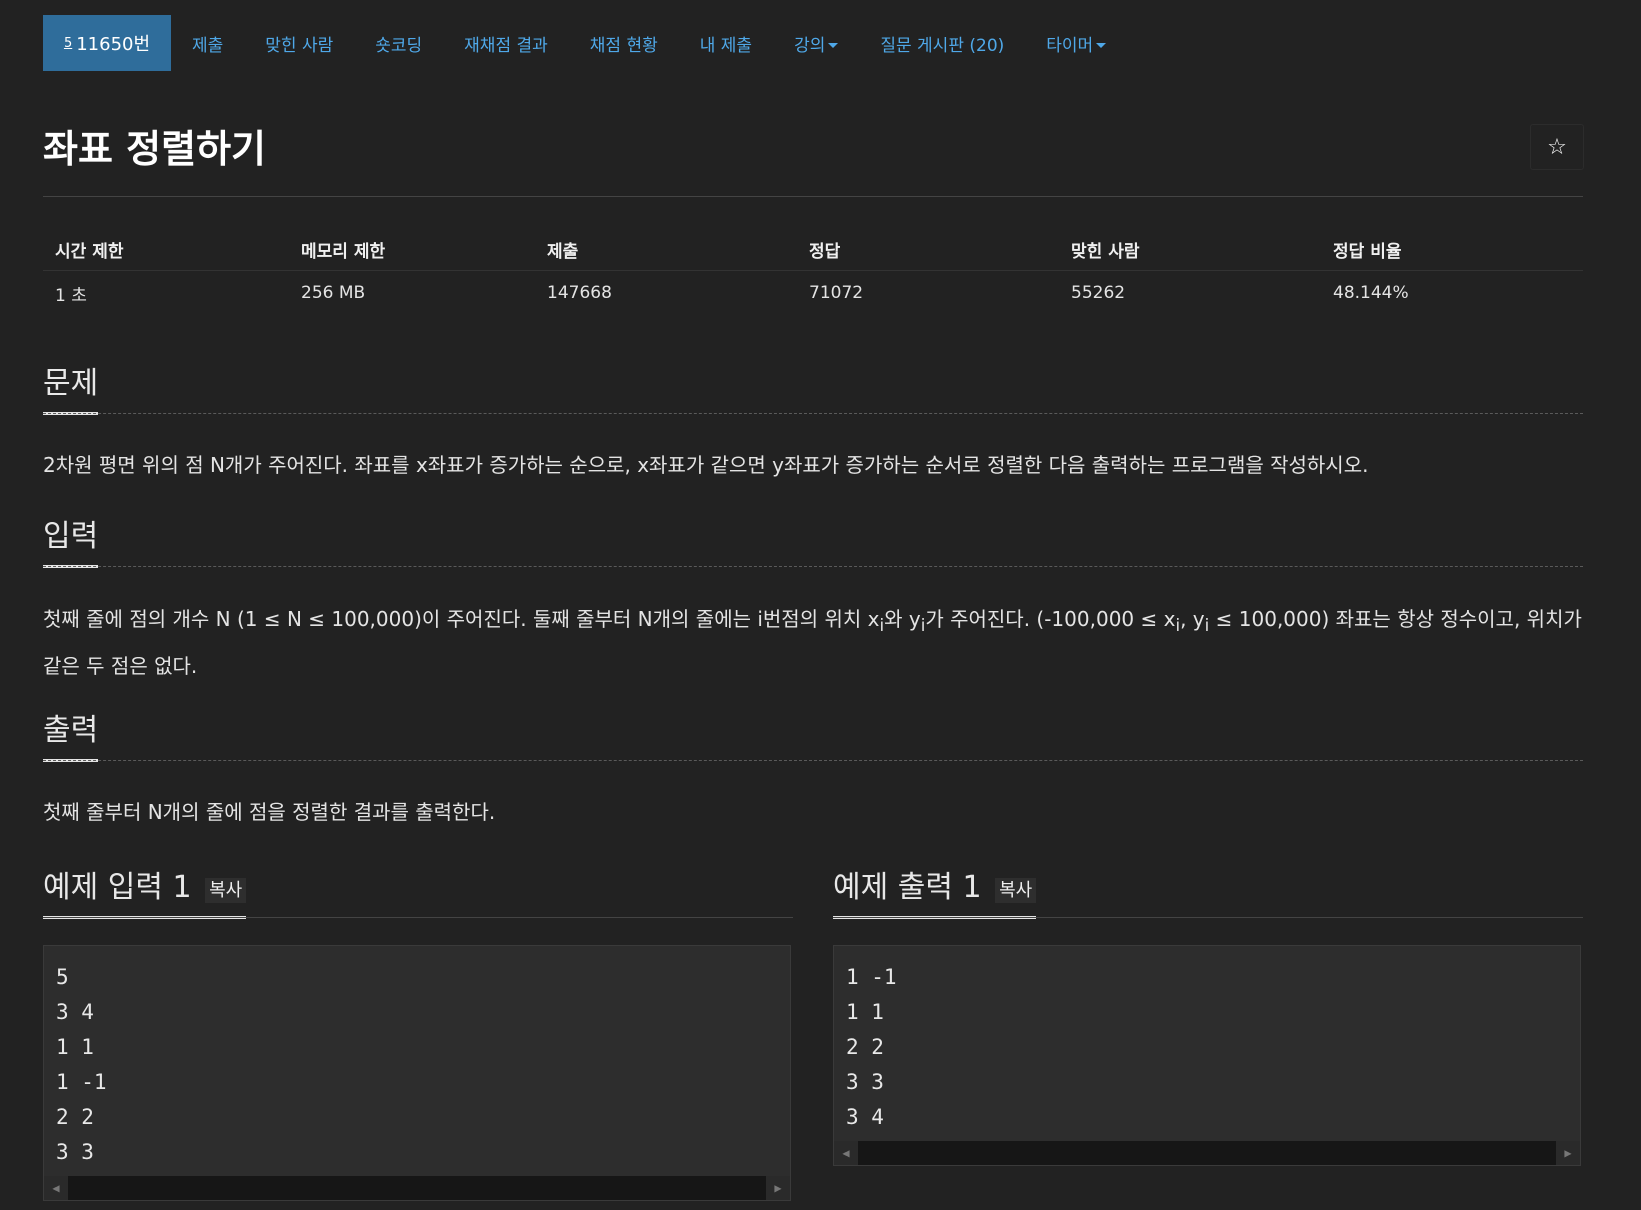 The width and height of the screenshot is (1641, 1210). I want to click on nav-submit: 제출, so click(207, 43).